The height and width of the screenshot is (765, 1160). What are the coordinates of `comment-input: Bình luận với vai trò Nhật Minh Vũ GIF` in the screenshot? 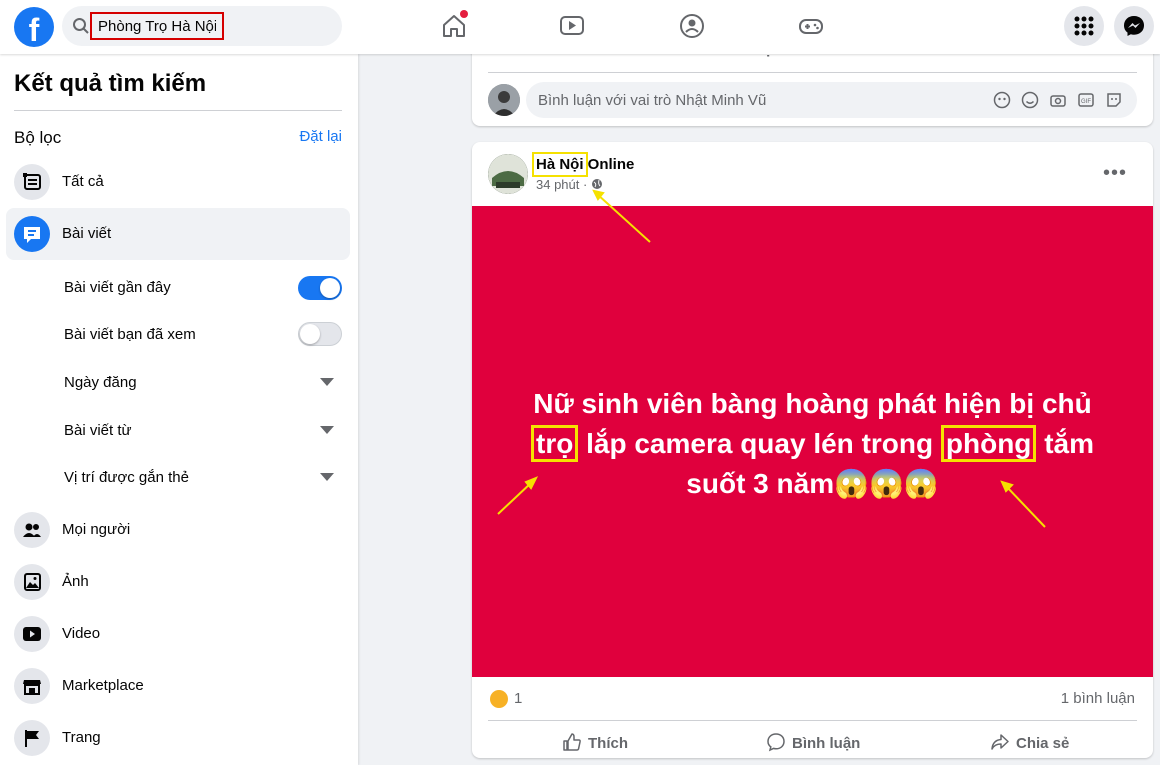 It's located at (831, 100).